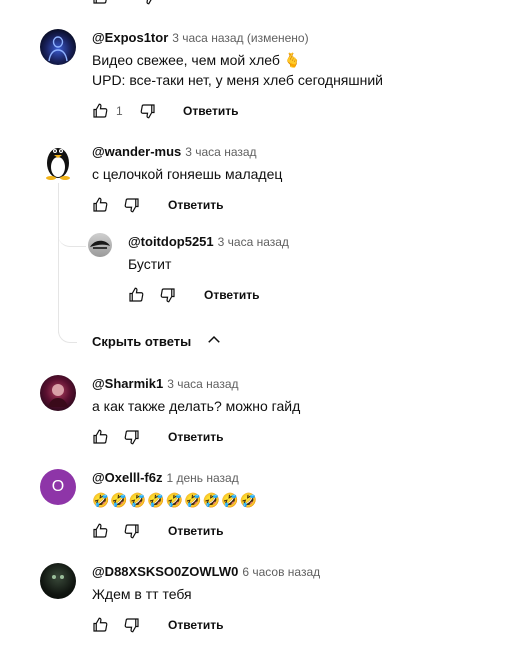  Describe the element at coordinates (240, 38) in the screenshot. I see `comment-time: 3 часа назад (изменено)` at that location.